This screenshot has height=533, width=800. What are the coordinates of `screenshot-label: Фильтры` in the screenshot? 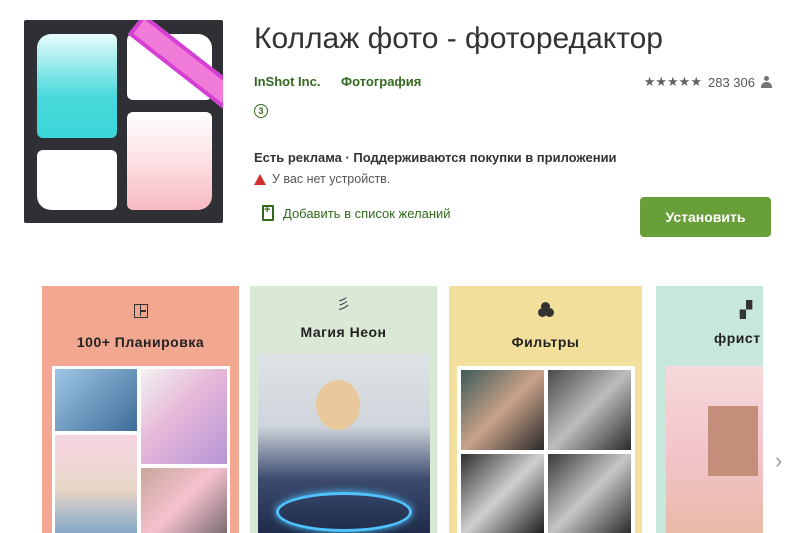 It's located at (545, 342).